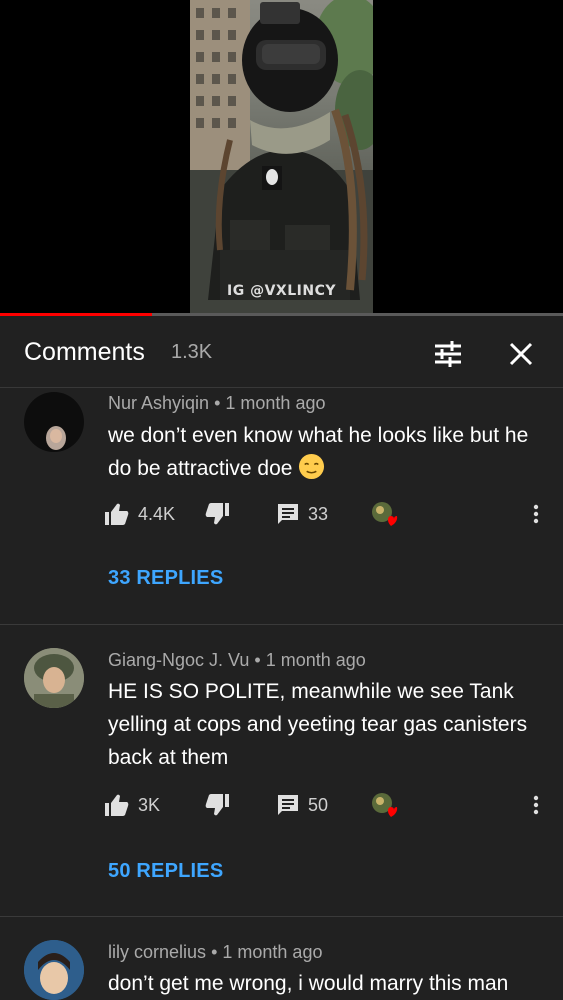 The image size is (563, 1000). I want to click on close-icon, so click(521, 354).